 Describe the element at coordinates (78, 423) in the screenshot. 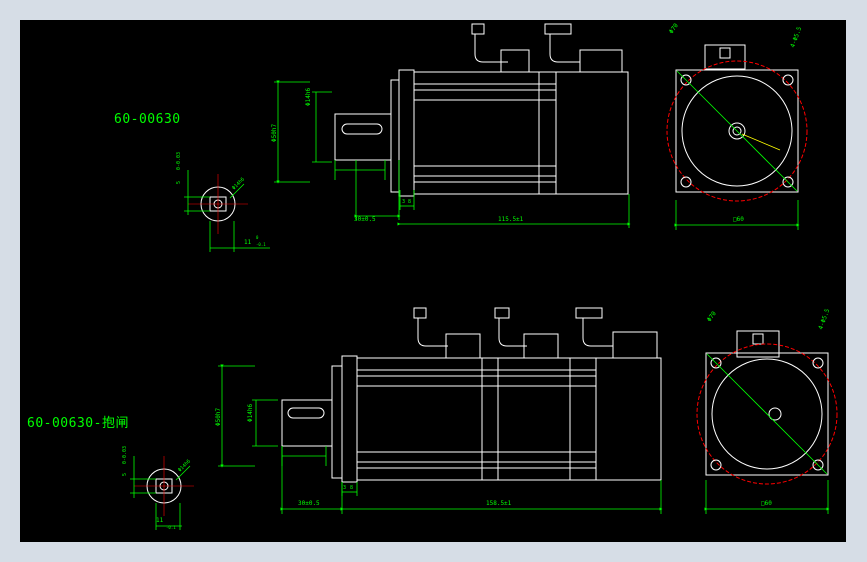

I see `bottom-part-label: 60-00630-抱闸` at that location.